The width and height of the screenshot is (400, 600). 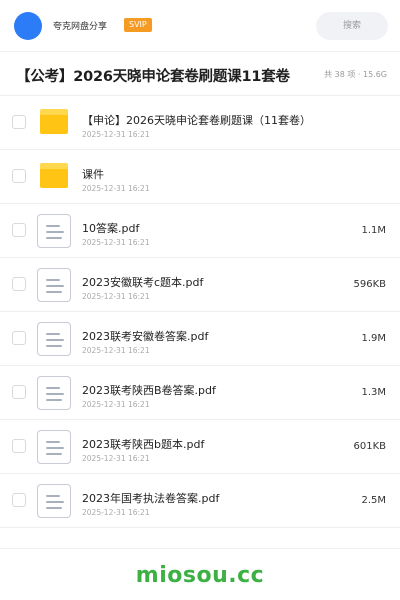 What do you see at coordinates (145, 336) in the screenshot?
I see `item-name: 2023联考安徽卷答案.pdf` at bounding box center [145, 336].